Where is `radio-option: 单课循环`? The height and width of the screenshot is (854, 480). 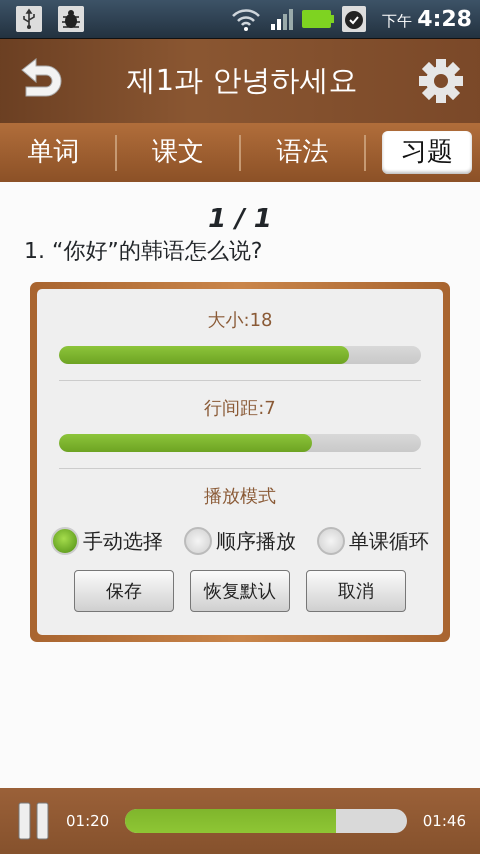
radio-option: 单课循环 is located at coordinates (373, 541).